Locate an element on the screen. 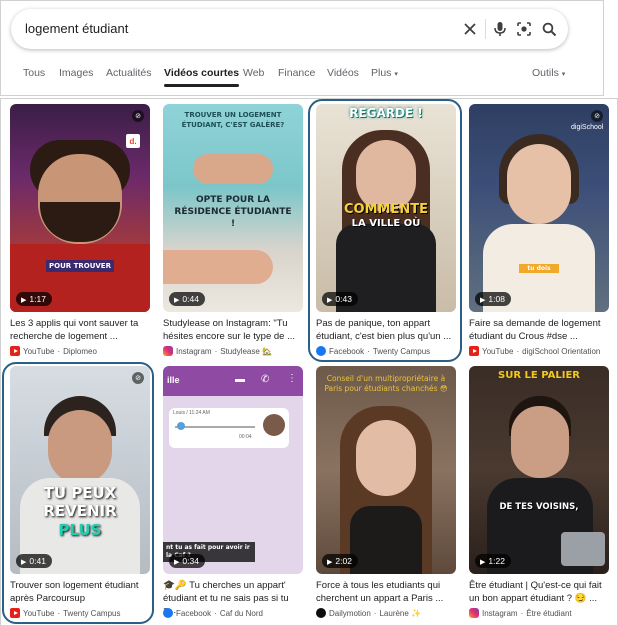 The image size is (618, 625). tab-web: Web is located at coordinates (253, 73).